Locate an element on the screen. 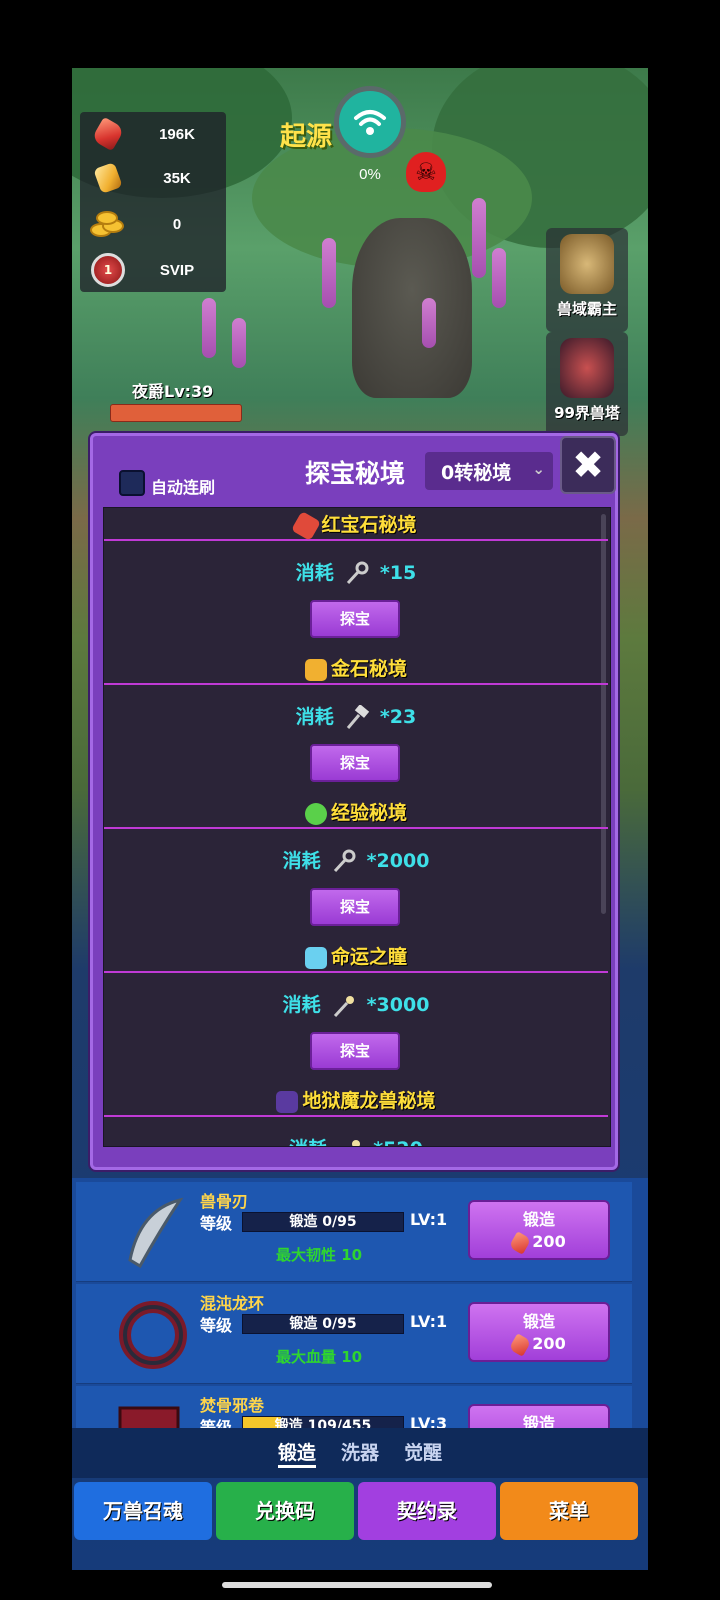 This screenshot has height=1600, width=720. signal-button is located at coordinates (370, 122).